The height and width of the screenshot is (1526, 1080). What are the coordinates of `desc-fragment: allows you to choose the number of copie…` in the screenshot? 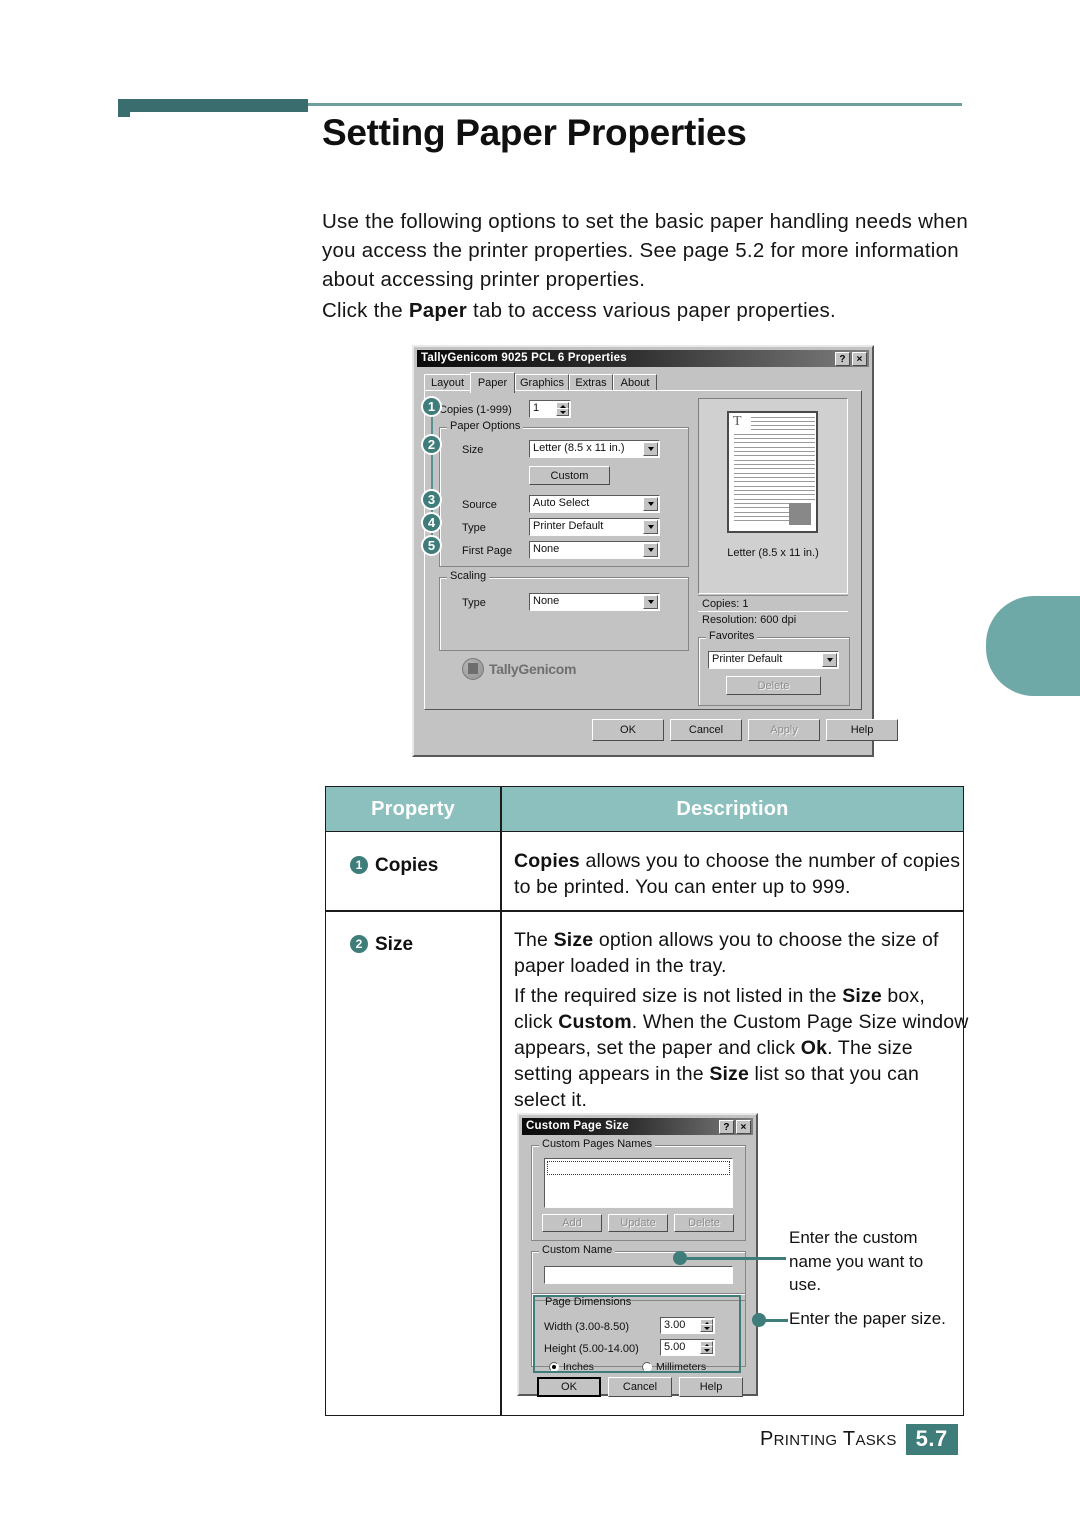 It's located at (737, 874).